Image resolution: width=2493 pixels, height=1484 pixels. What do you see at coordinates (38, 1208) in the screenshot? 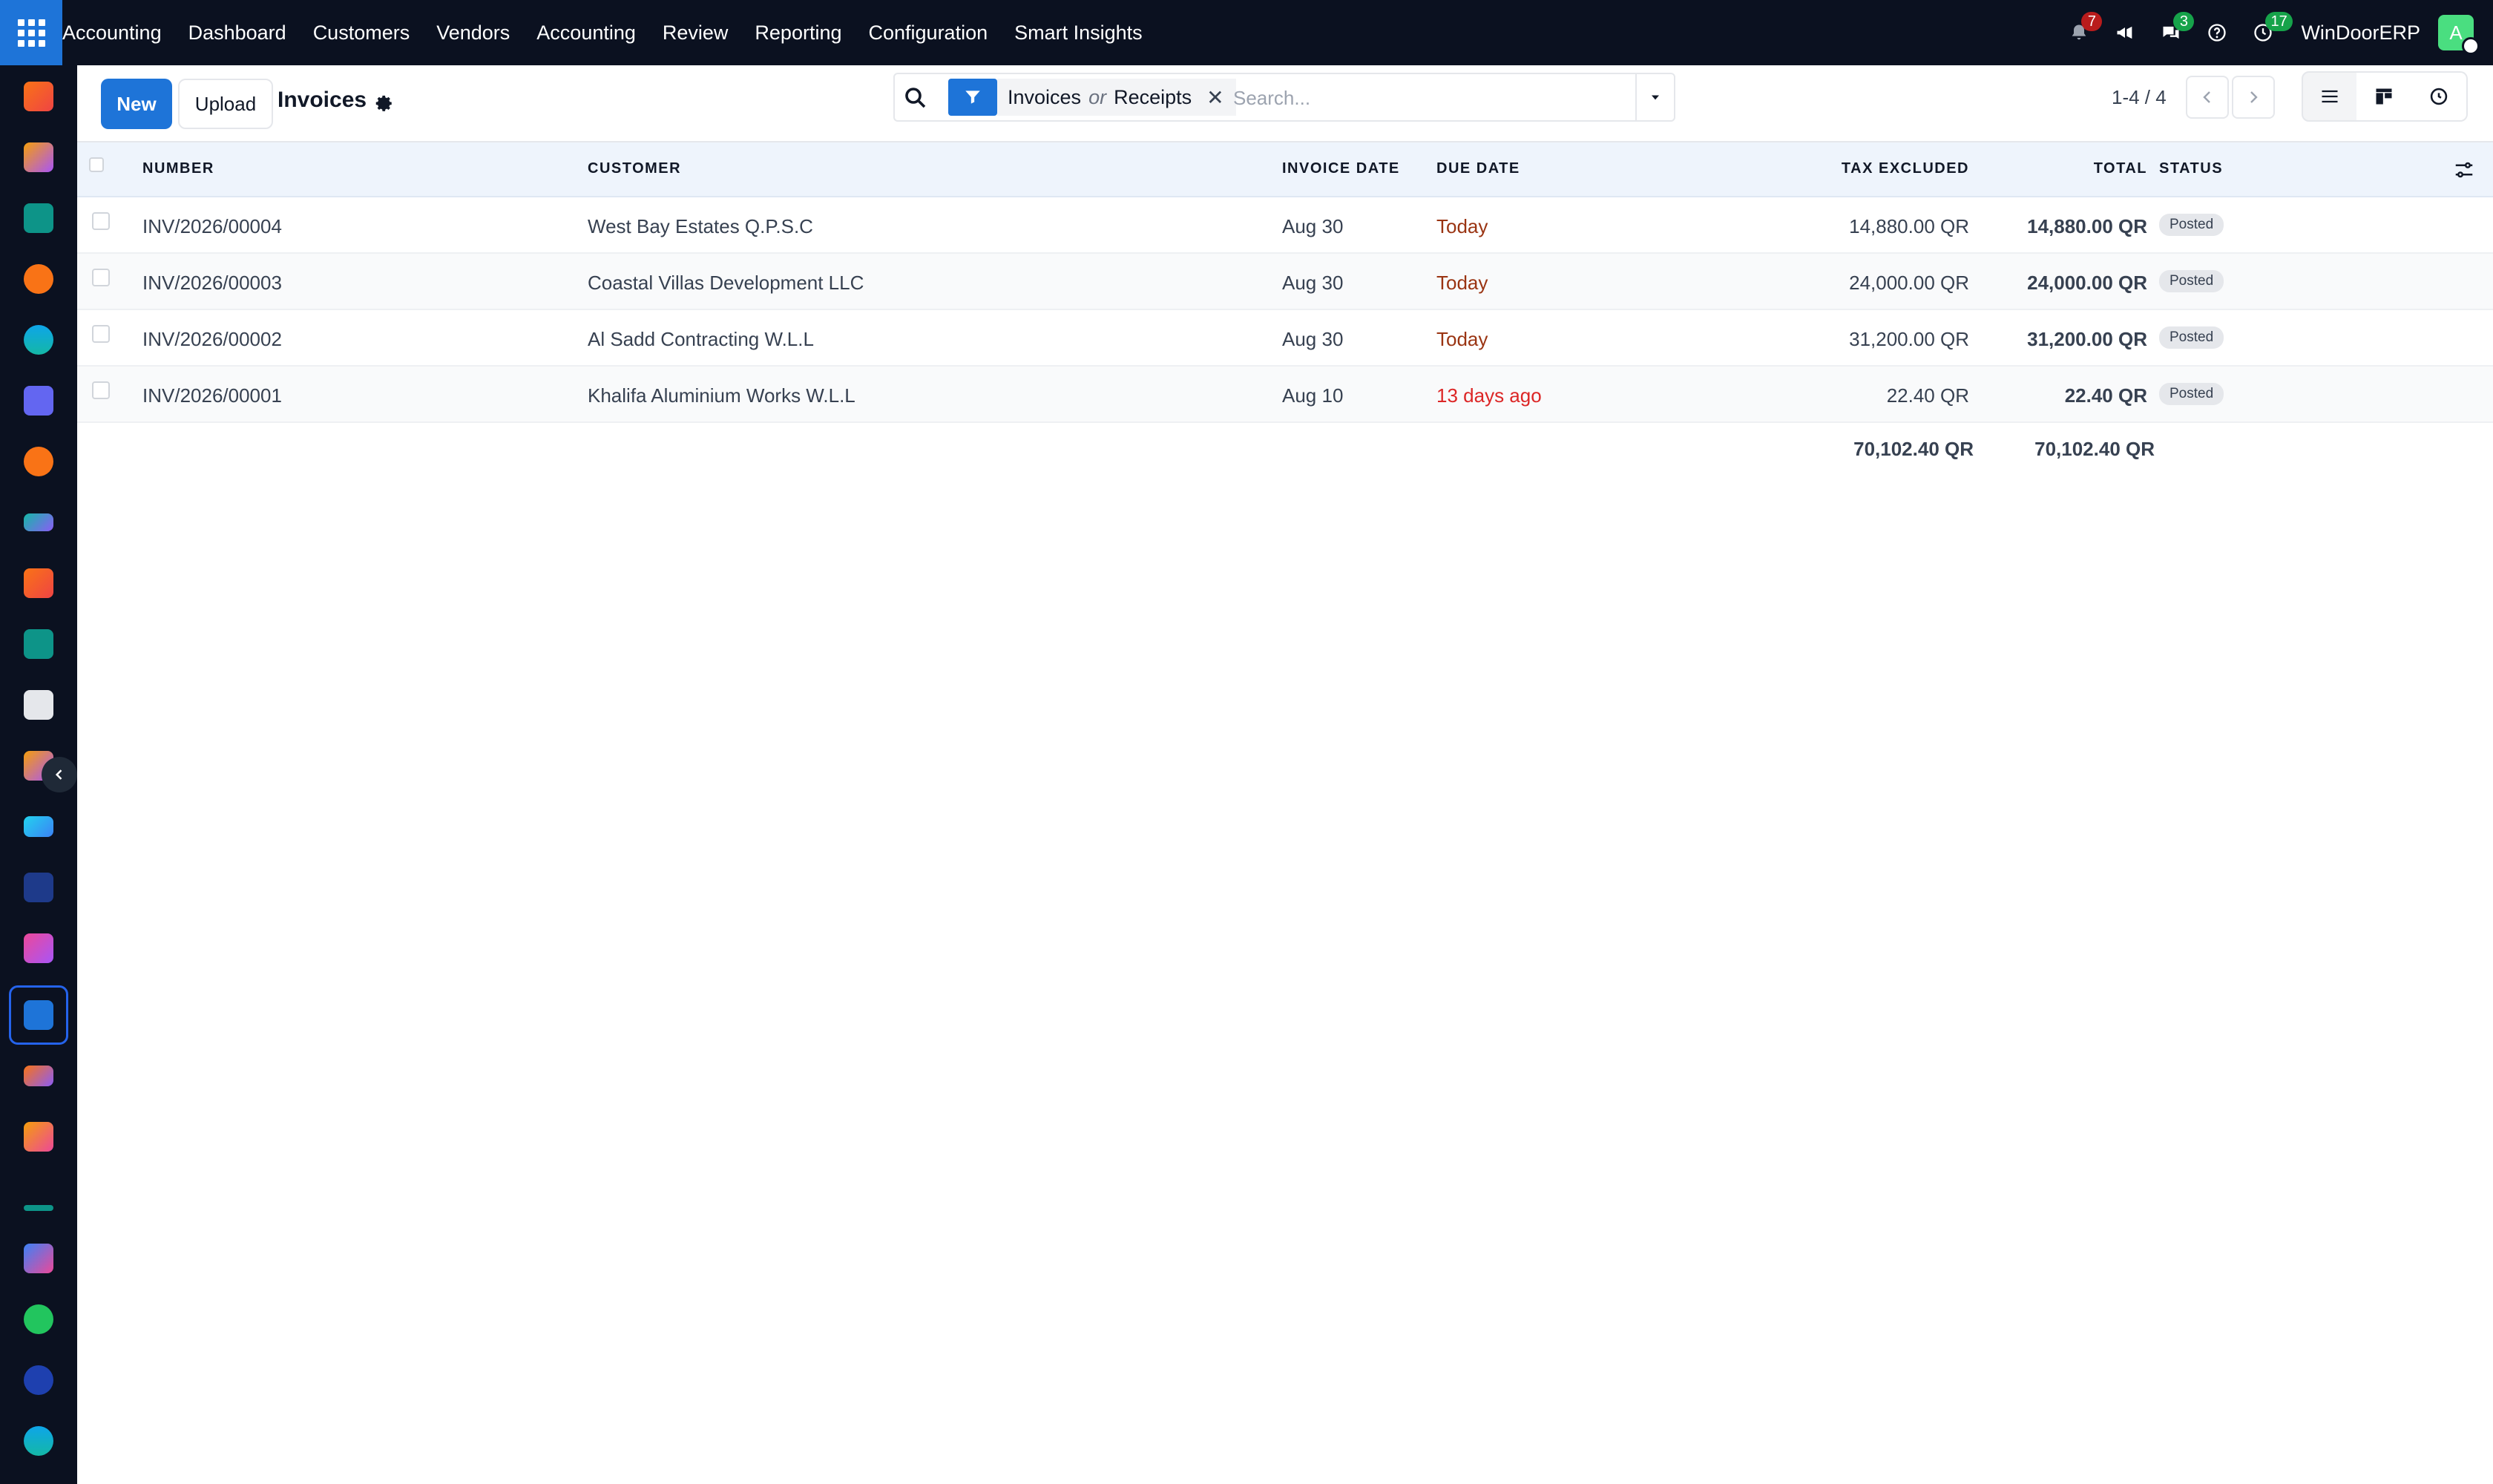
I see `sign-icon` at bounding box center [38, 1208].